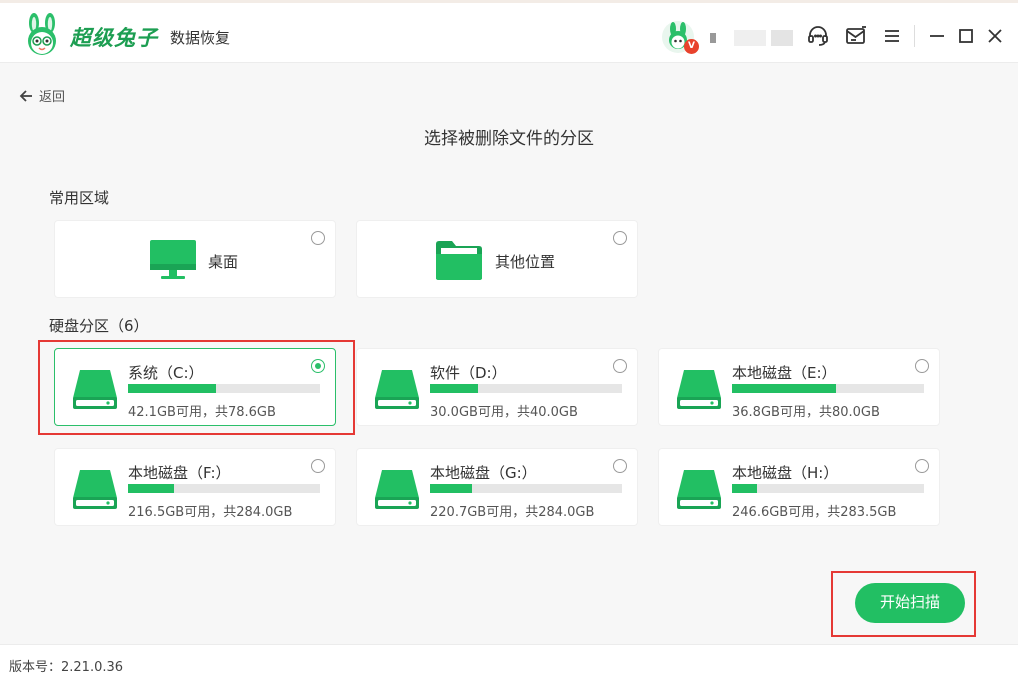  Describe the element at coordinates (504, 412) in the screenshot. I see `drive-capacity: 30.0GB可用，共40.0GB` at that location.